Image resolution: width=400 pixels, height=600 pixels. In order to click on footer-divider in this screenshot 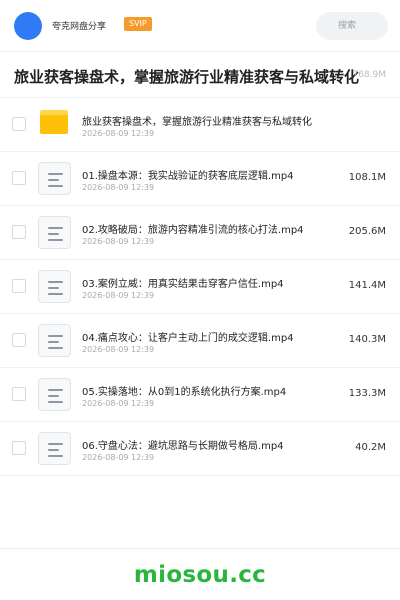, I will do `click(200, 548)`.